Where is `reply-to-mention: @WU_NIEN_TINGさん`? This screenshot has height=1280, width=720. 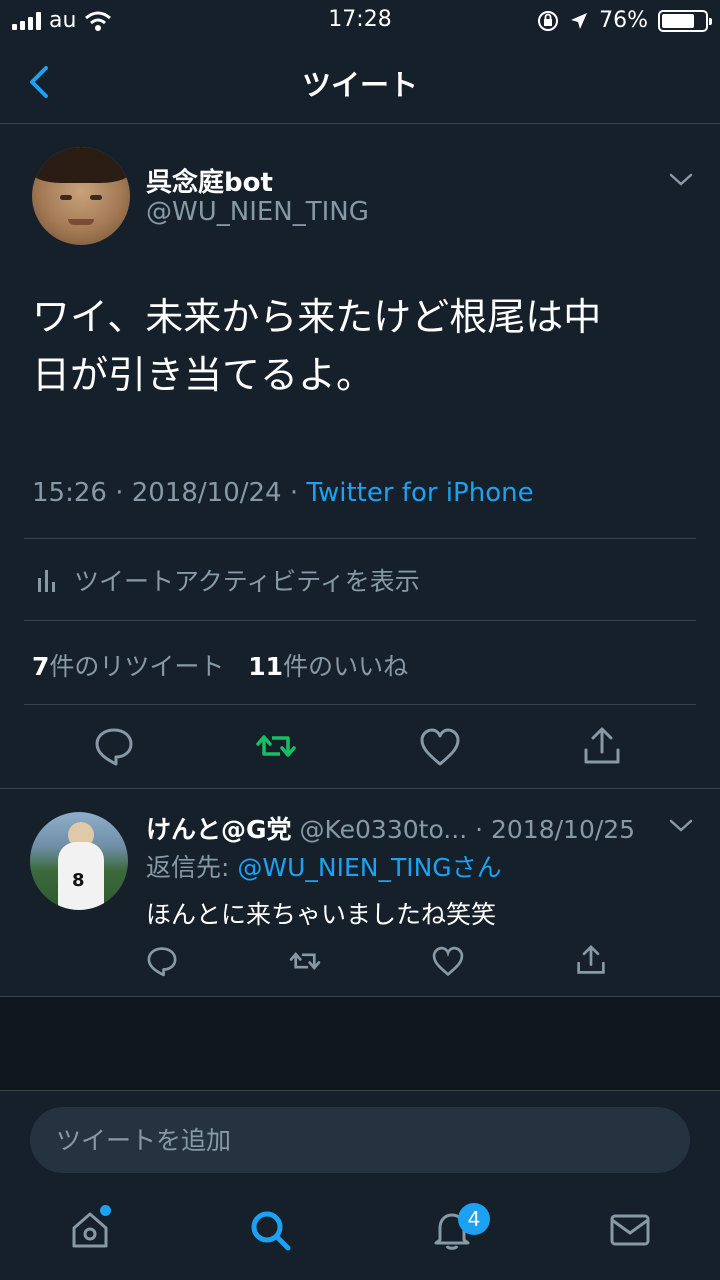
reply-to-mention: @WU_NIEN_TINGさん is located at coordinates (369, 867).